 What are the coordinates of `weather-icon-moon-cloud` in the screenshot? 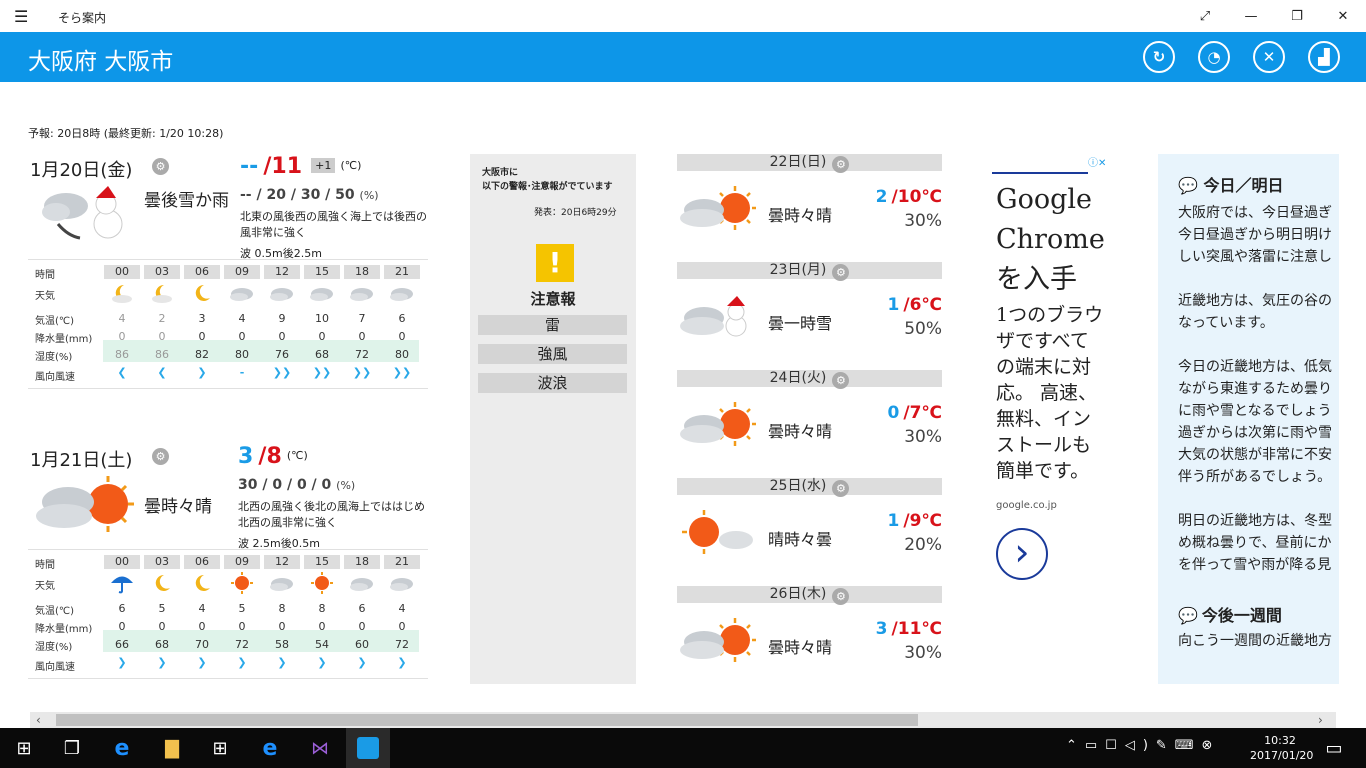 It's located at (122, 293).